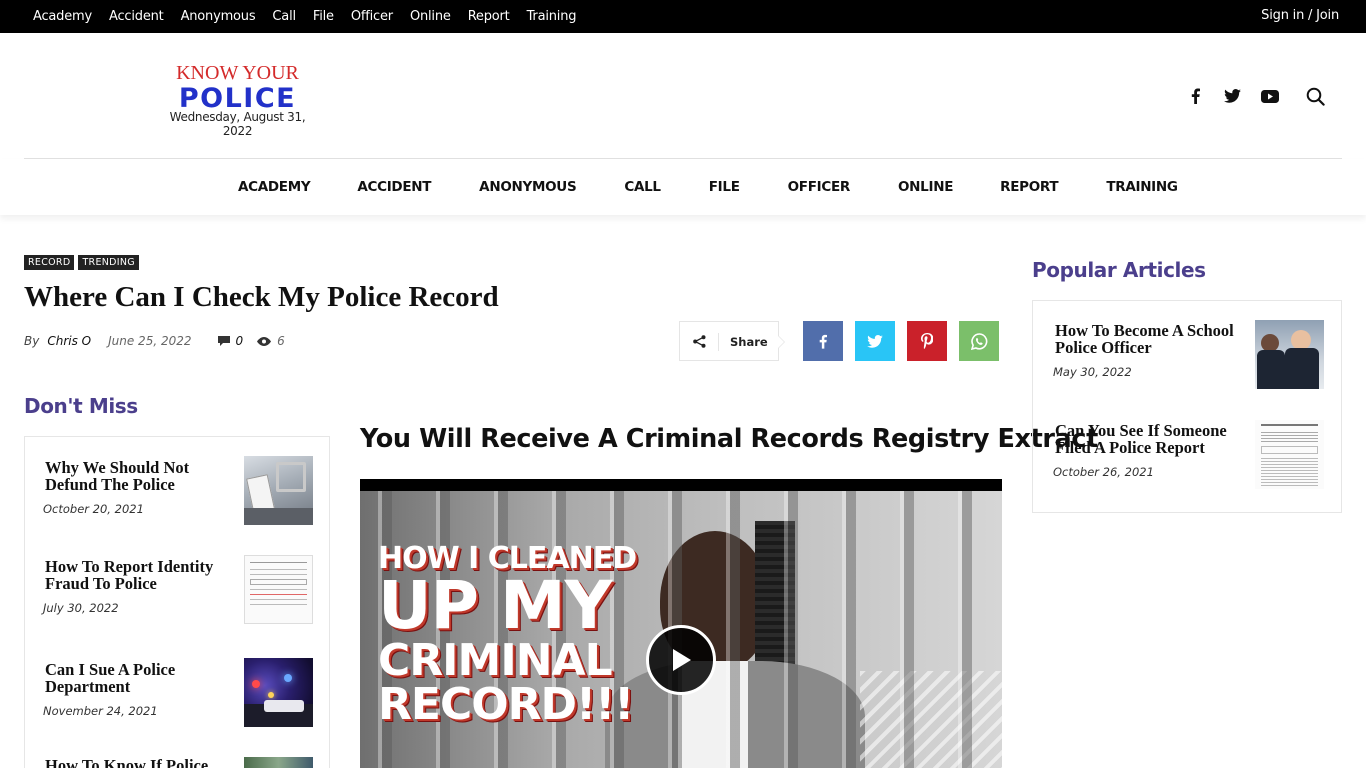 The height and width of the screenshot is (768, 1366). What do you see at coordinates (1147, 339) in the screenshot?
I see `list-item-title: How To Become A School Police Officer` at bounding box center [1147, 339].